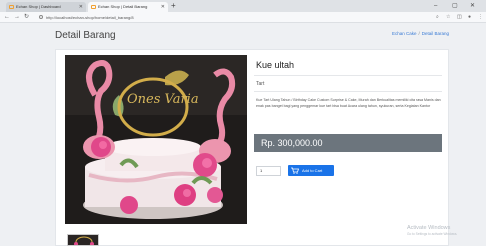 This screenshot has width=486, height=246. I want to click on extensions-icon: ◫, so click(459, 17).